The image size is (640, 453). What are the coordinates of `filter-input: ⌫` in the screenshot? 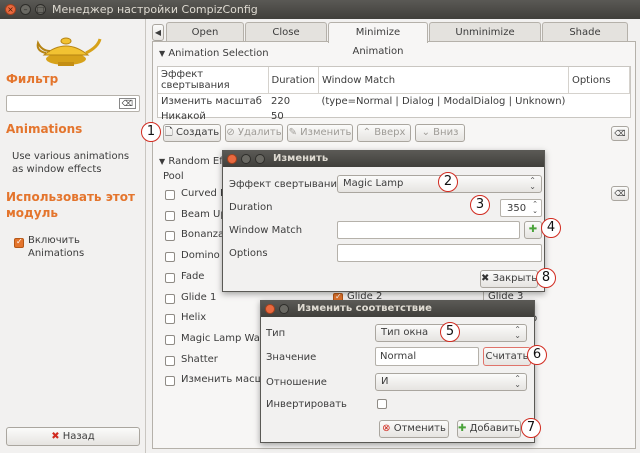 It's located at (73, 103).